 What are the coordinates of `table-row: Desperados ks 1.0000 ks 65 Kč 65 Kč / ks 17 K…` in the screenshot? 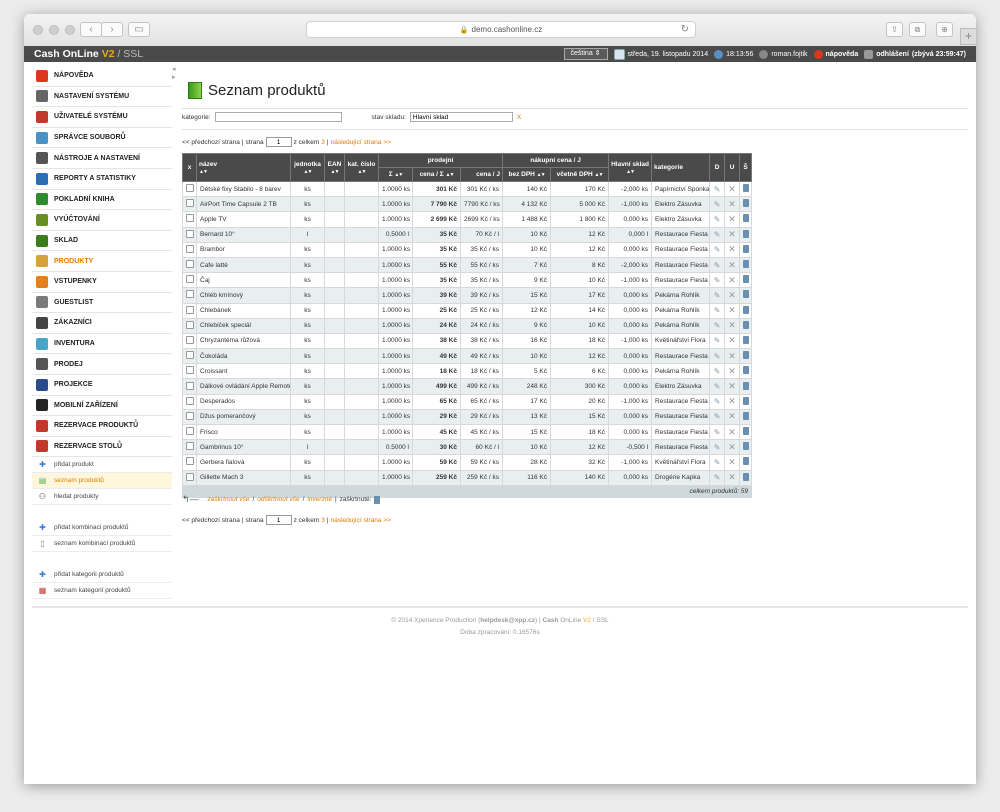 It's located at (467, 401).